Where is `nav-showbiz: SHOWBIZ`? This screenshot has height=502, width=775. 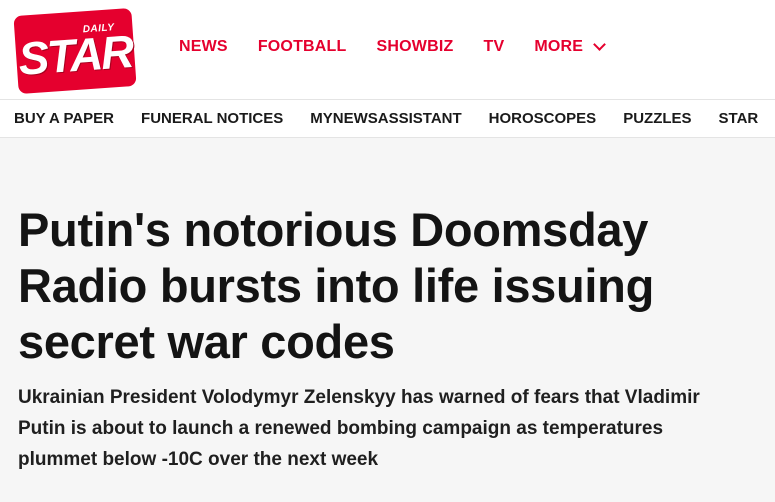 nav-showbiz: SHOWBIZ is located at coordinates (415, 47).